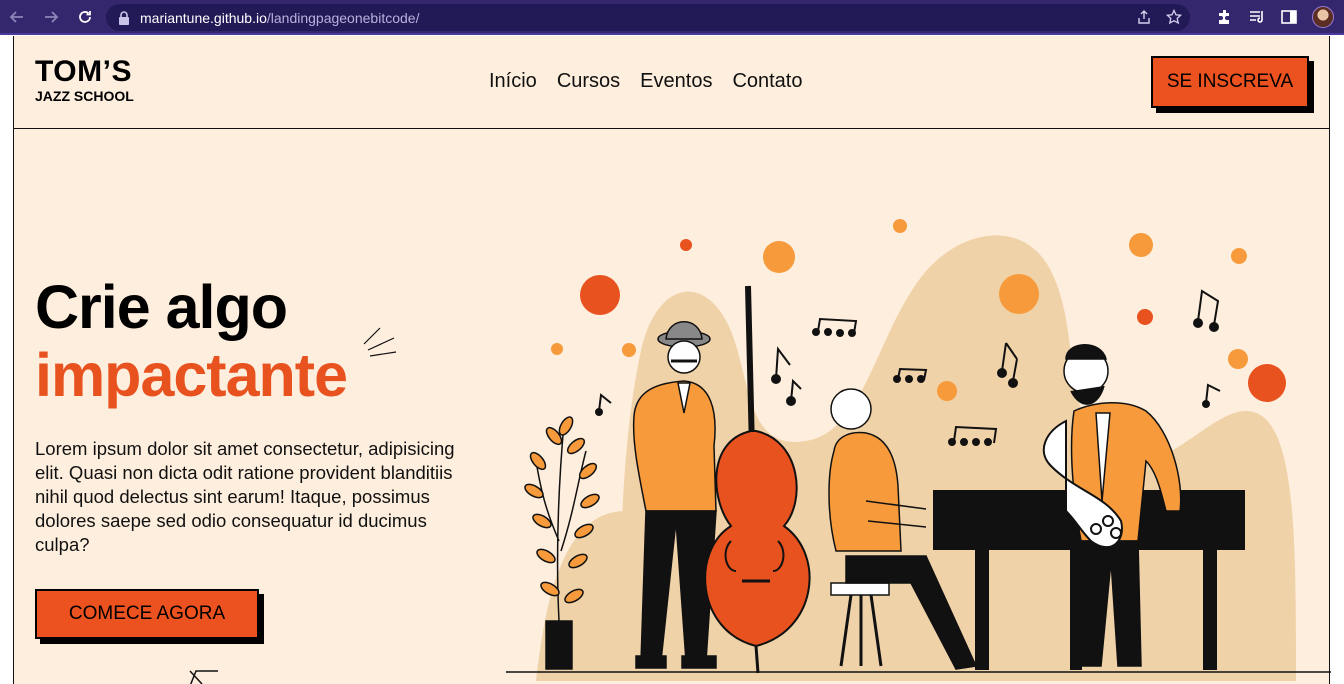 The image size is (1344, 684). Describe the element at coordinates (1230, 82) in the screenshot. I see `signup-button: SE INSCREVA` at that location.